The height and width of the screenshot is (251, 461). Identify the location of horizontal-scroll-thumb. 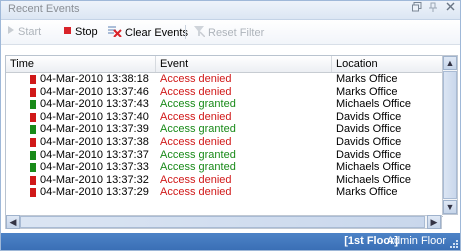
(222, 222).